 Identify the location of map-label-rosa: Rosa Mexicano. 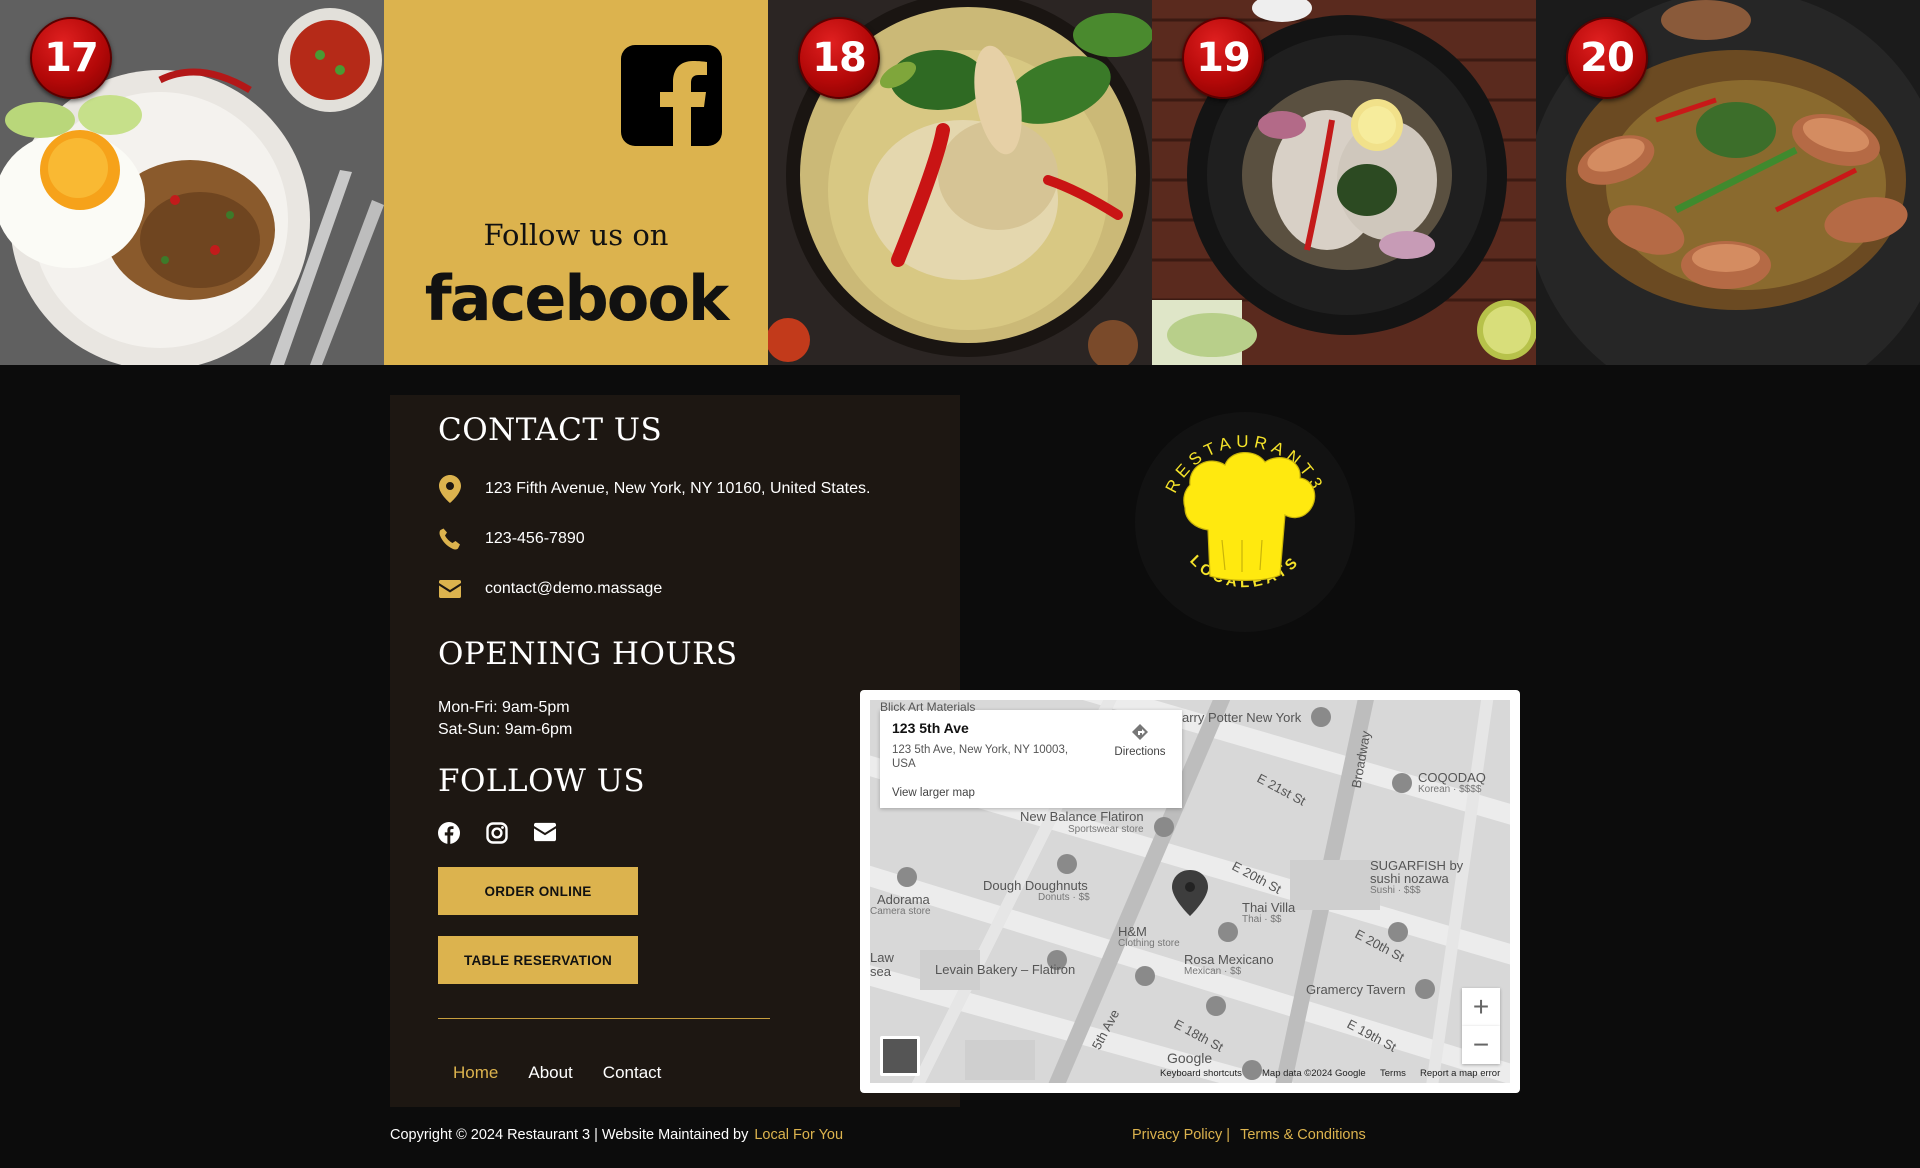
(1229, 959).